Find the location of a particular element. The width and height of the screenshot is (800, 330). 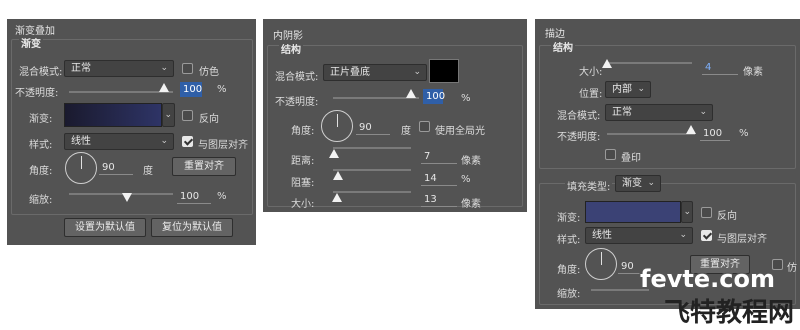

dither-label: 仿 is located at coordinates (792, 268).